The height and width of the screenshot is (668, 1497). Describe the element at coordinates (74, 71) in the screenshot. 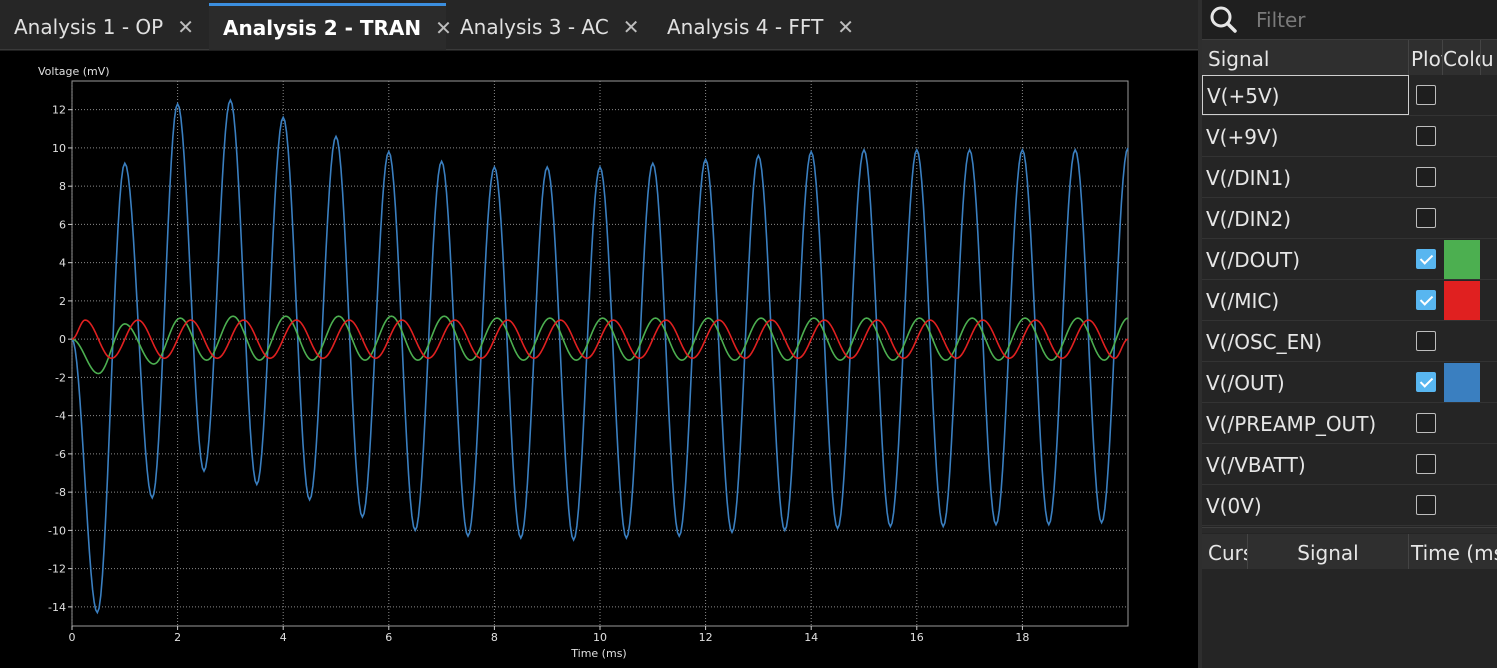

I see `y-axis-label: Voltage (mV)` at that location.